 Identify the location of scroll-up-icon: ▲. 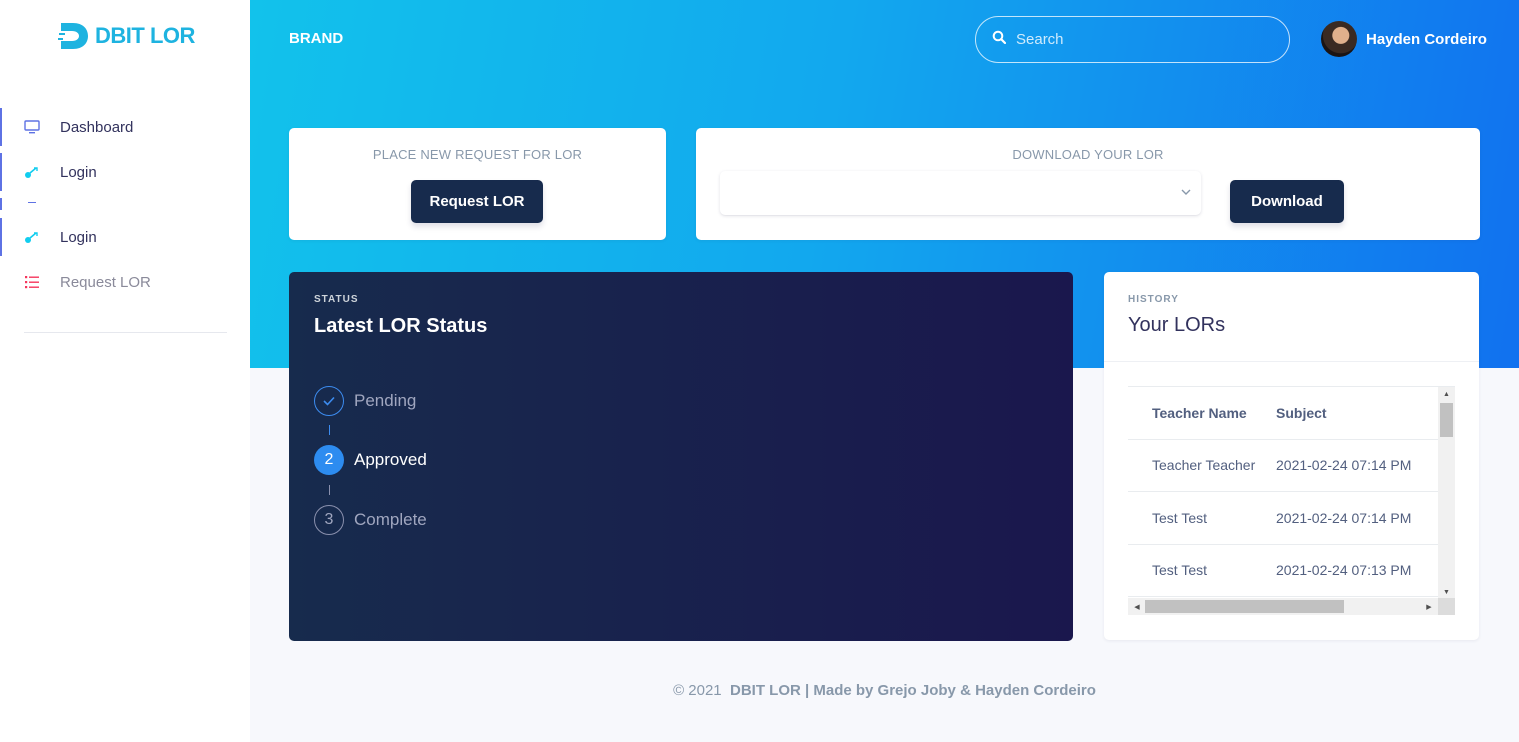
(1446, 394).